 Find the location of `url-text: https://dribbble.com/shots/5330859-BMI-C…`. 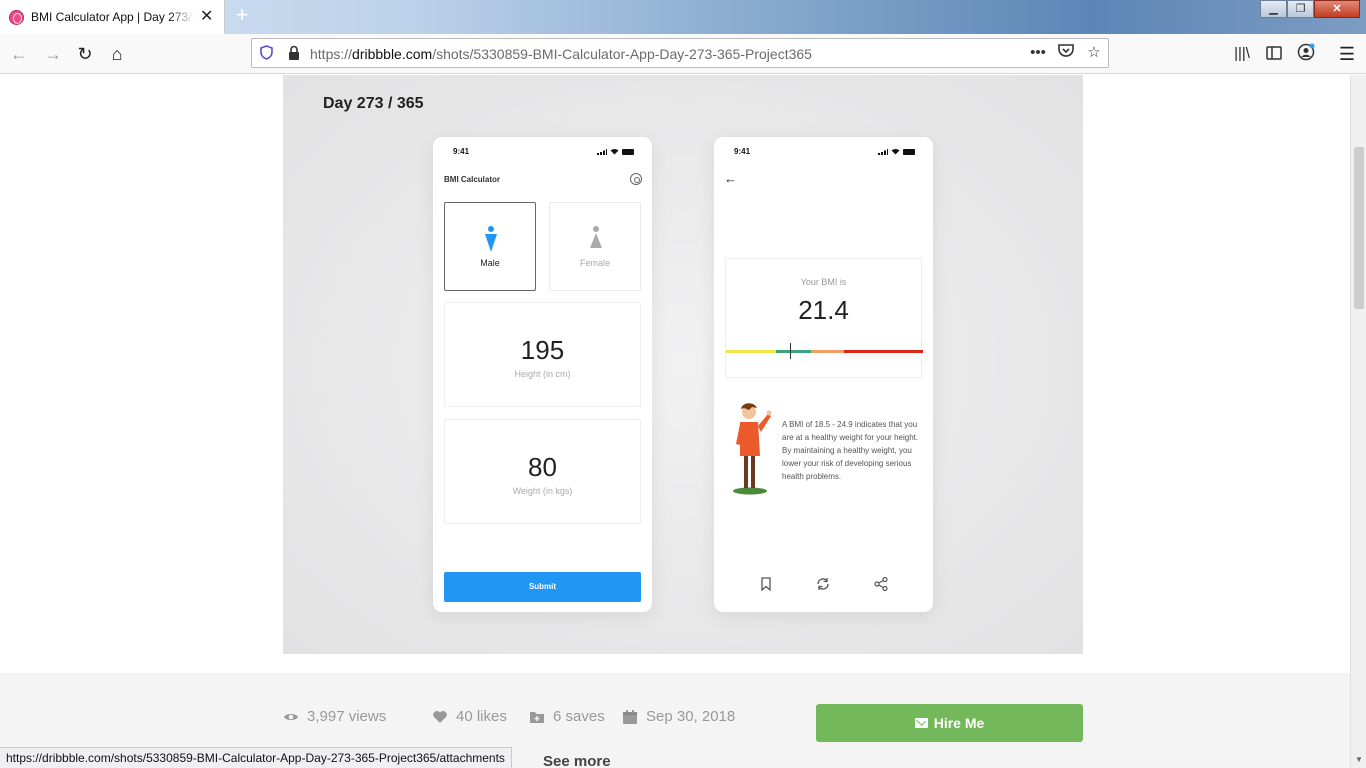

url-text: https://dribbble.com/shots/5330859-BMI-C… is located at coordinates (561, 54).